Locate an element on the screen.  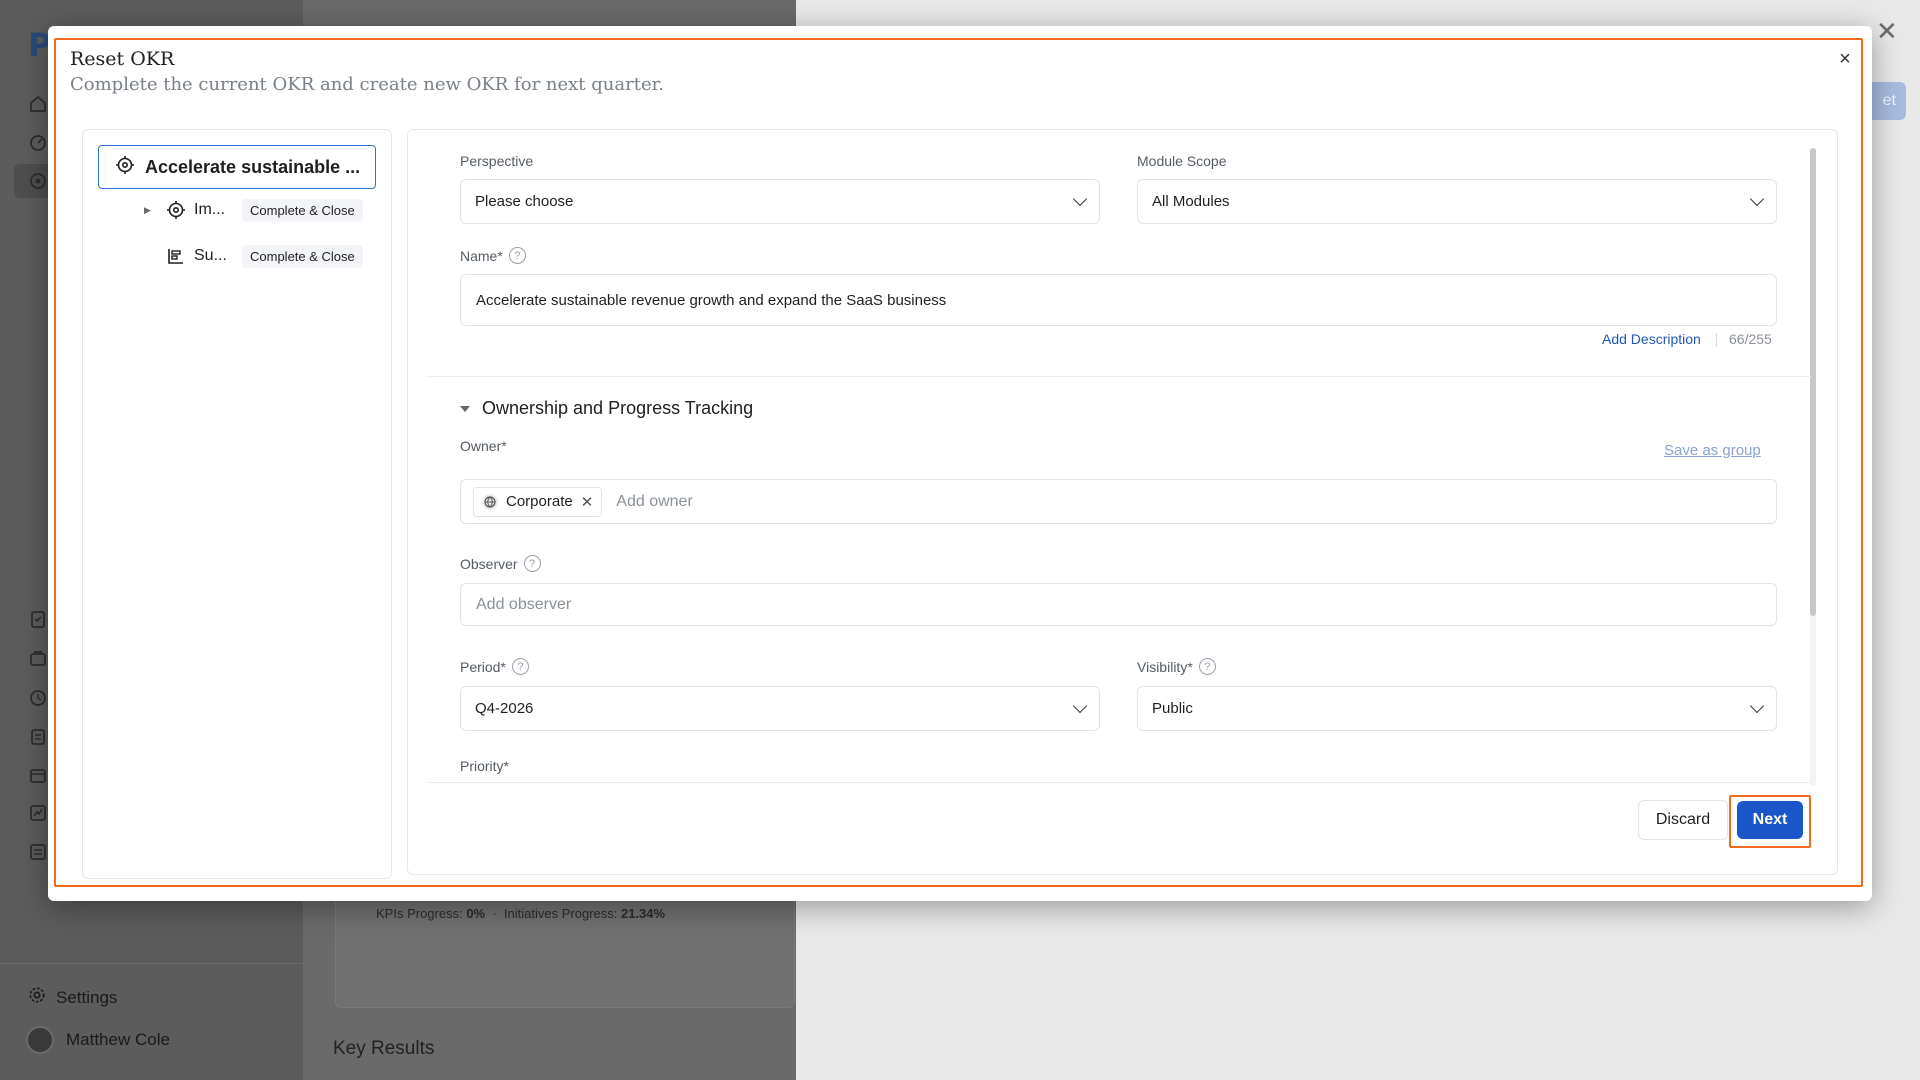
name-label: Name* ? is located at coordinates (493, 255).